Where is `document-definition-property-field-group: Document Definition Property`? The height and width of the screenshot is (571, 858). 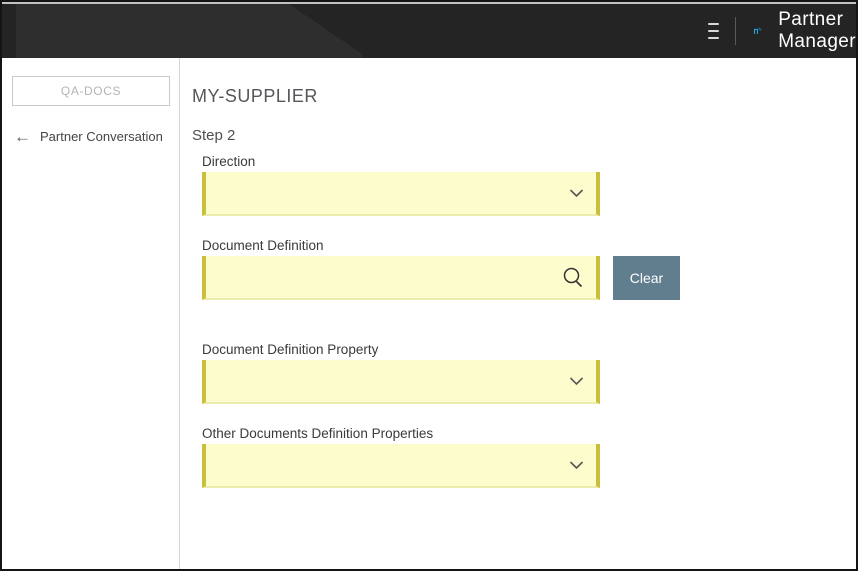 document-definition-property-field-group: Document Definition Property is located at coordinates (529, 373).